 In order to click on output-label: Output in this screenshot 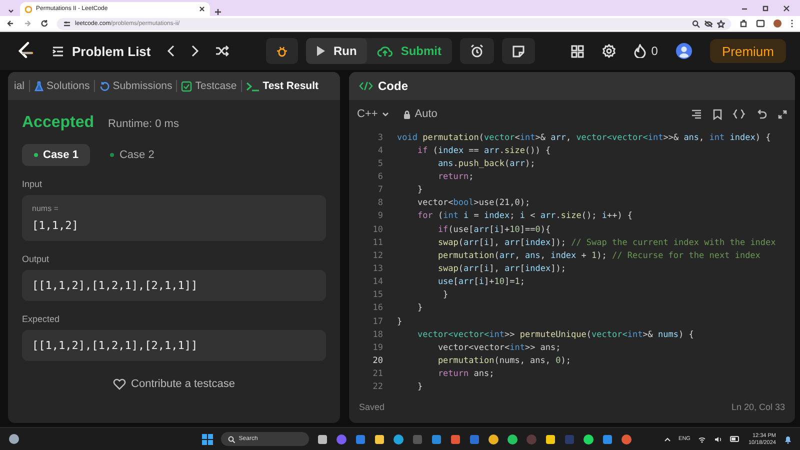, I will do `click(36, 259)`.